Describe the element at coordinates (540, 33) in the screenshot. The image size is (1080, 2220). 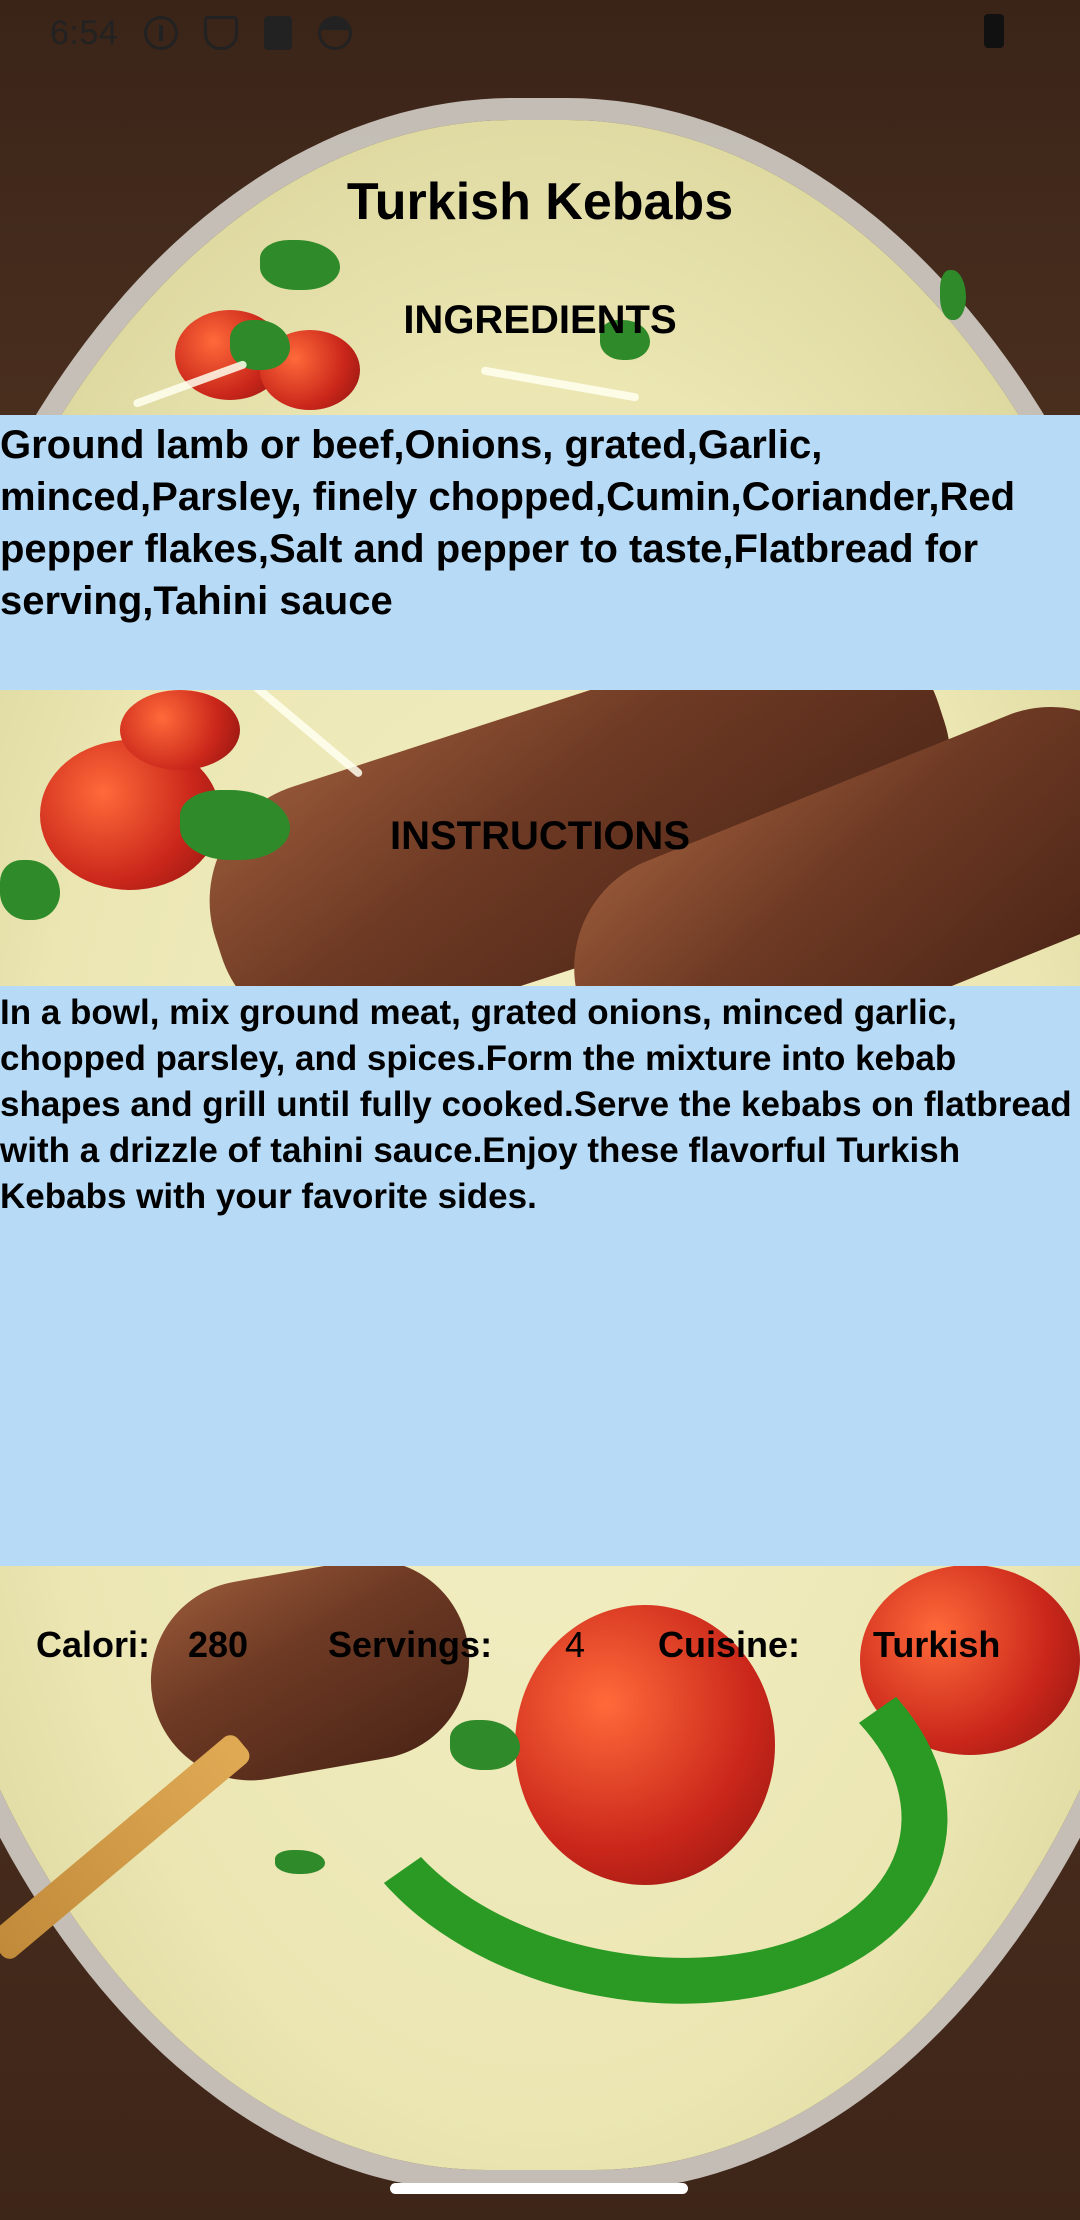
I see `status-bar: 6:54` at that location.